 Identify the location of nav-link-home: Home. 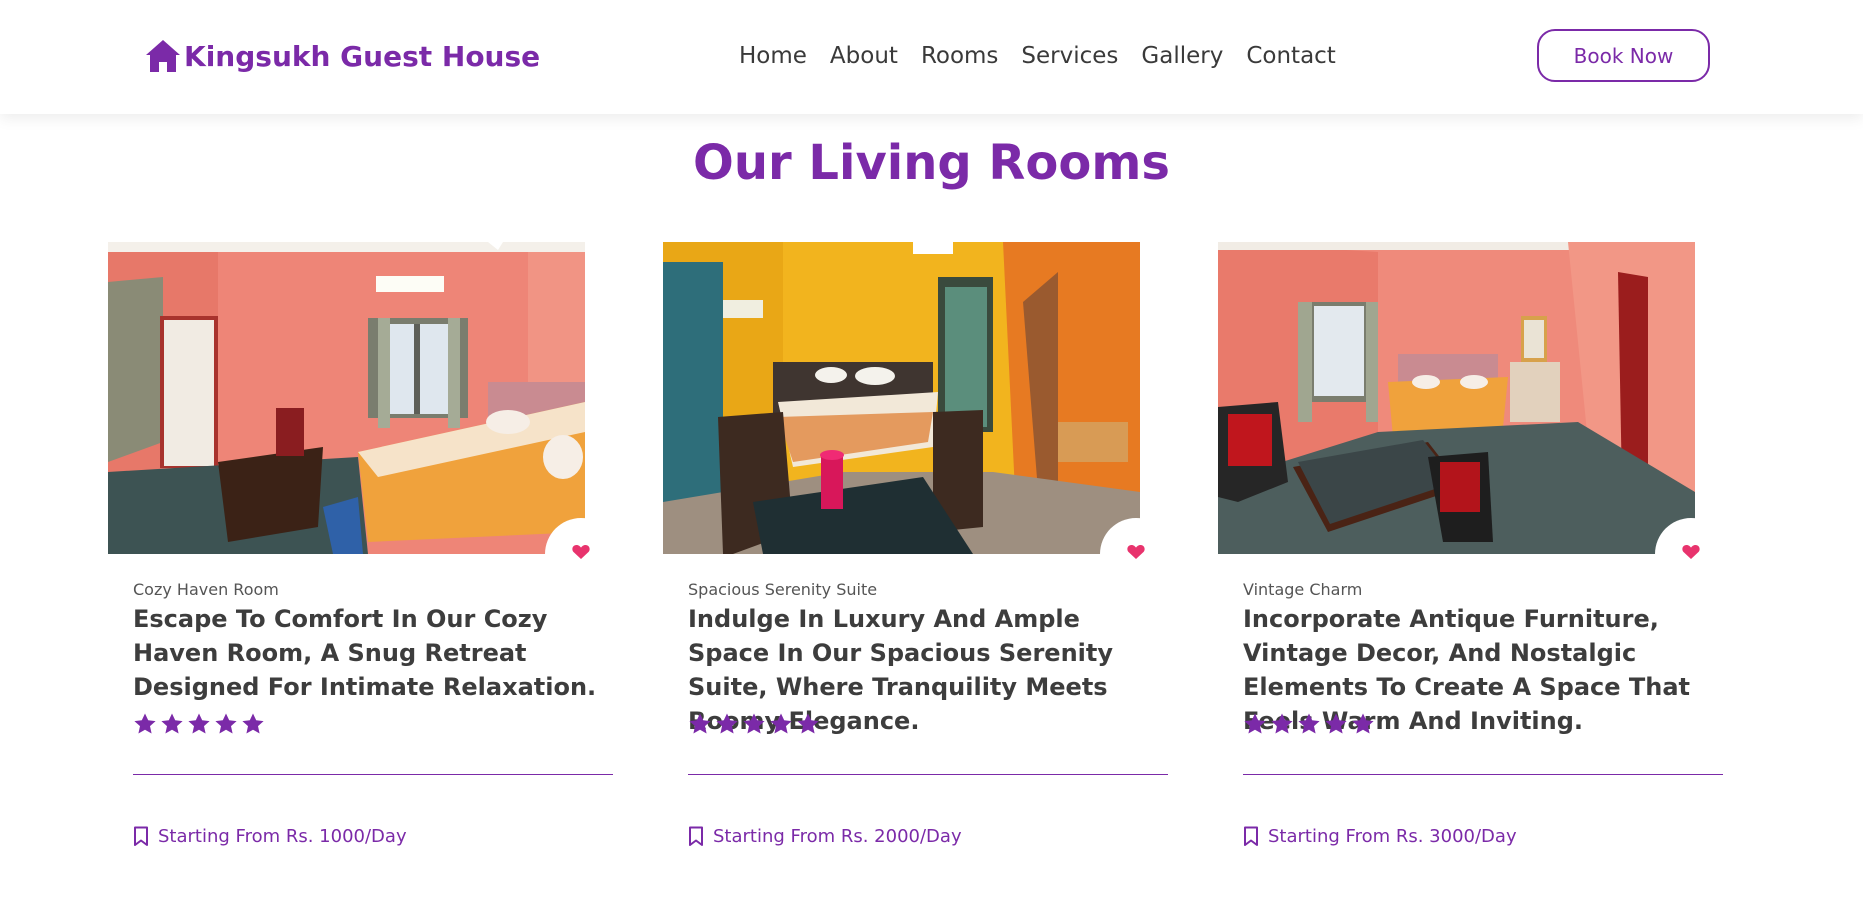
(773, 56).